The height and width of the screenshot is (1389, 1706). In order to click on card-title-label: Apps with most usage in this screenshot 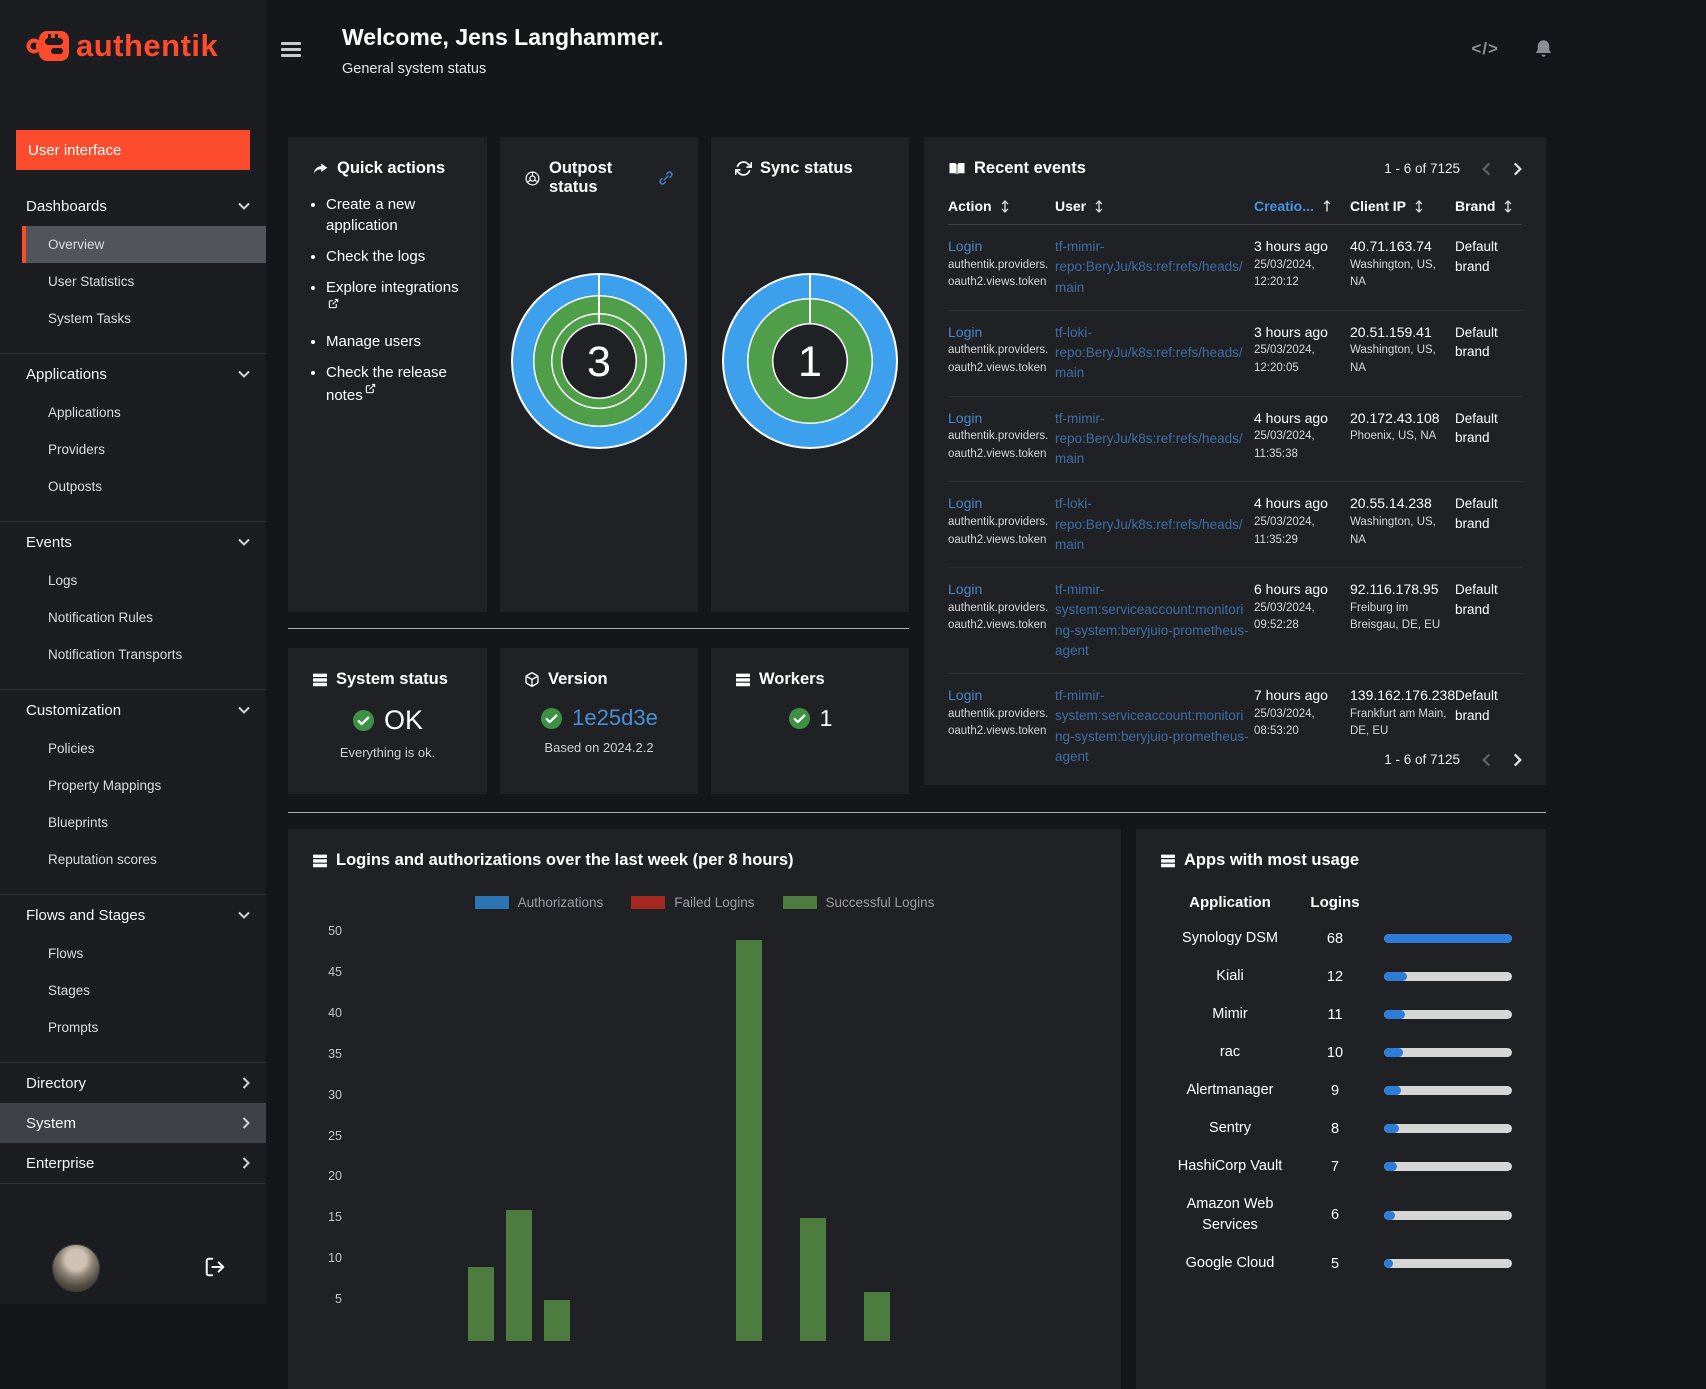, I will do `click(1272, 860)`.